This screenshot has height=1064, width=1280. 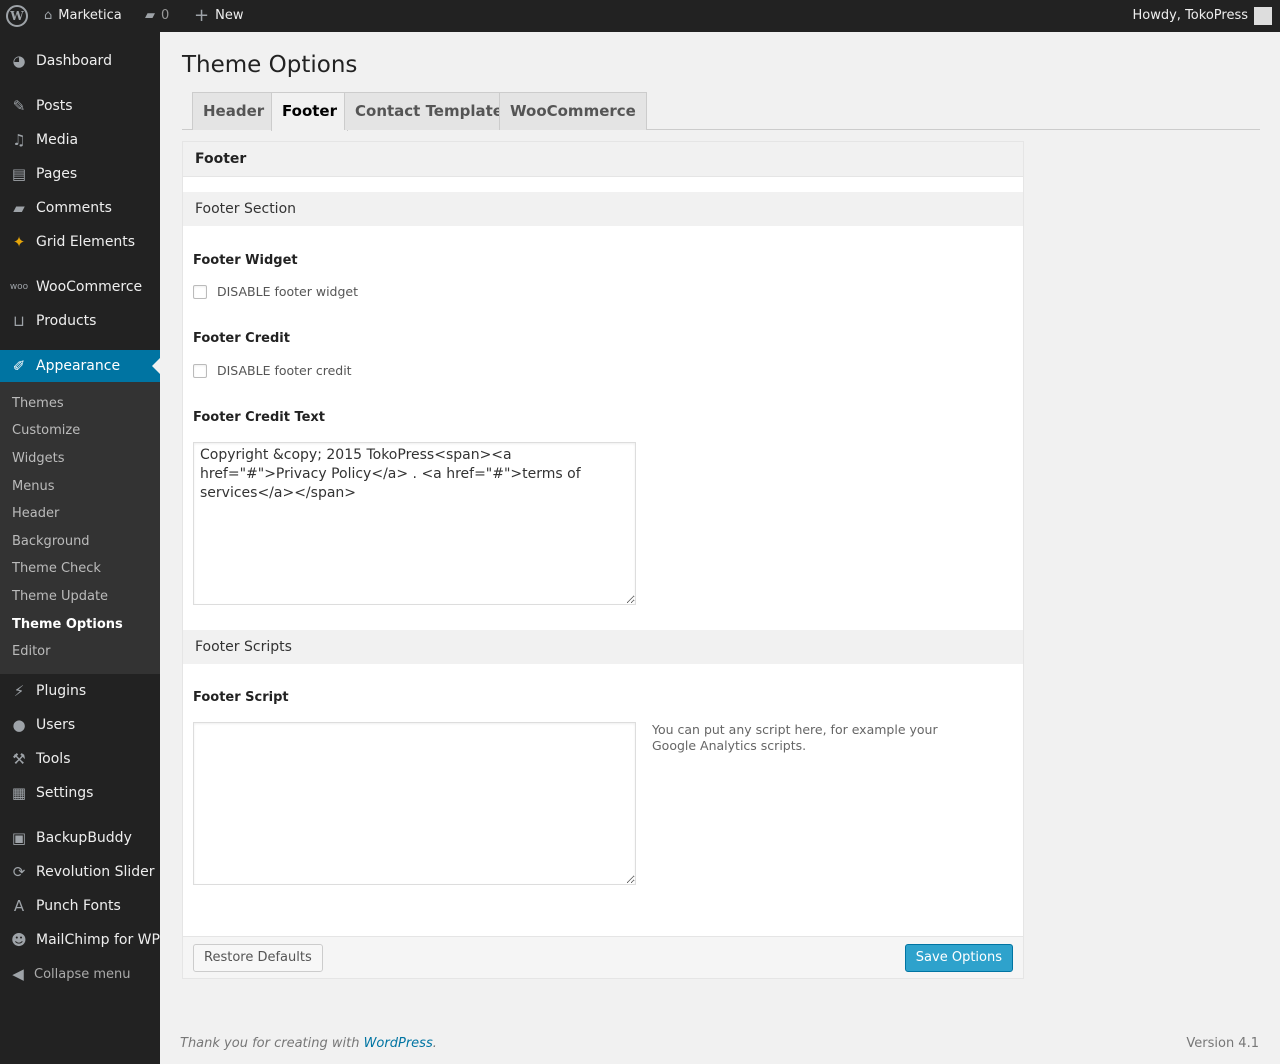 What do you see at coordinates (66, 321) in the screenshot?
I see `menu-label: Products` at bounding box center [66, 321].